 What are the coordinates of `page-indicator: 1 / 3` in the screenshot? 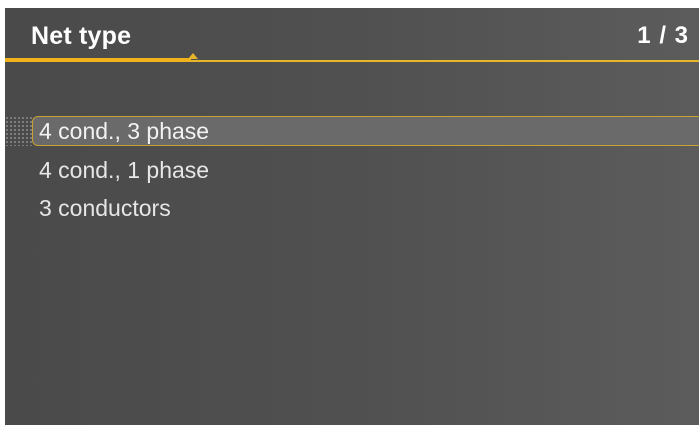 It's located at (663, 35).